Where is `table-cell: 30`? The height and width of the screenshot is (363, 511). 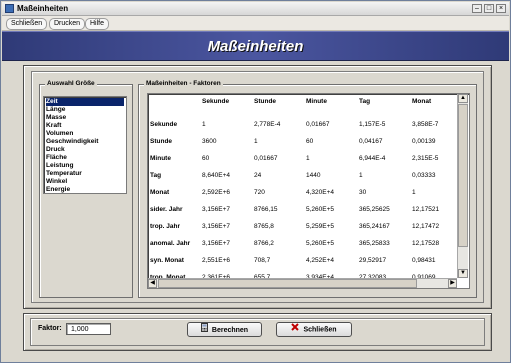 table-cell: 30 is located at coordinates (363, 192).